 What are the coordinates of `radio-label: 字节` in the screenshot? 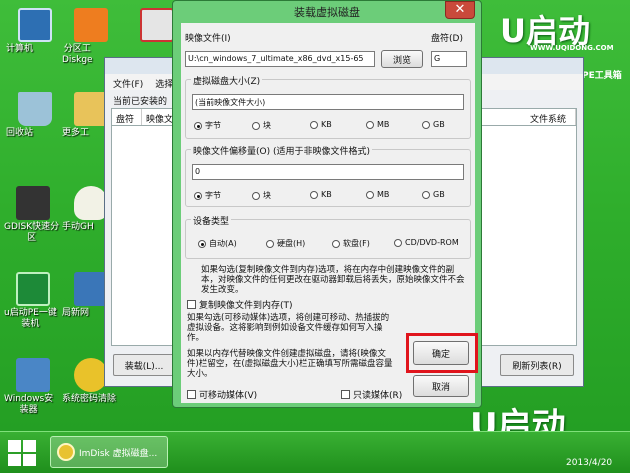 It's located at (213, 125).